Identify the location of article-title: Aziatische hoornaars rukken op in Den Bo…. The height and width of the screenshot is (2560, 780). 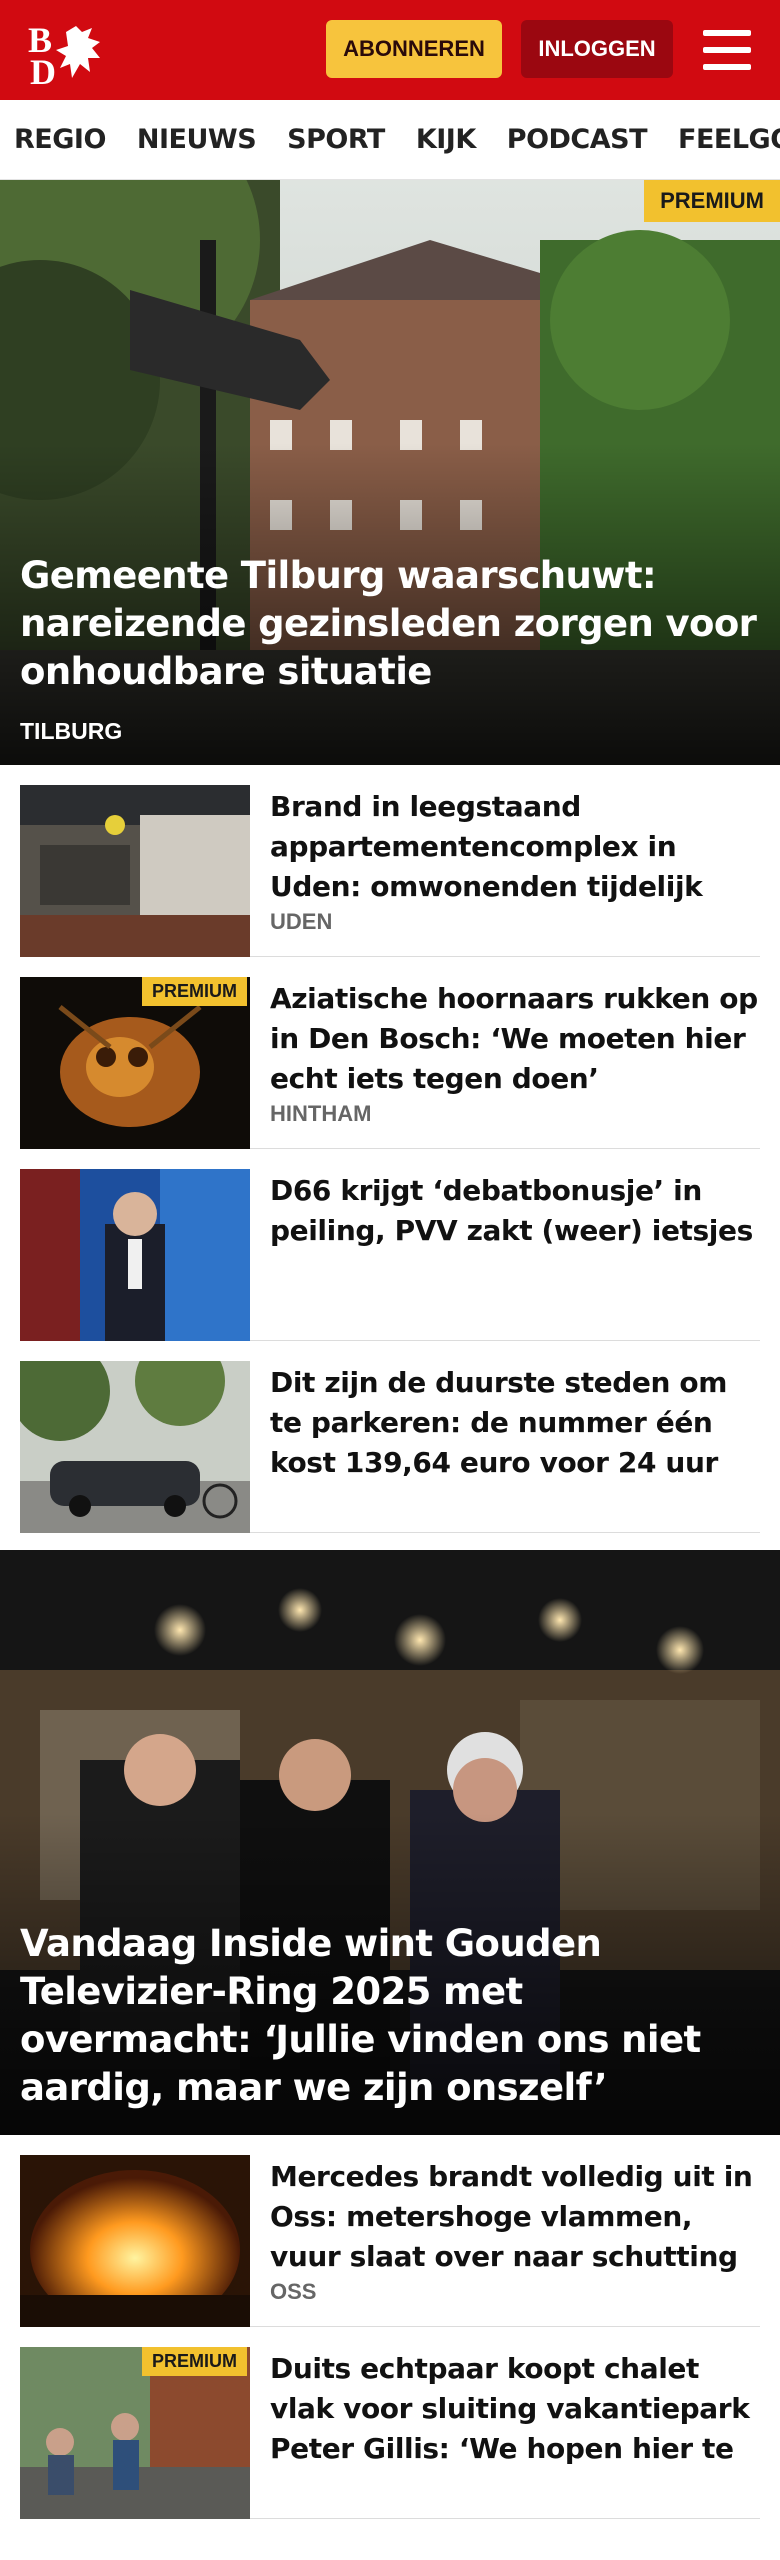
(515, 1039).